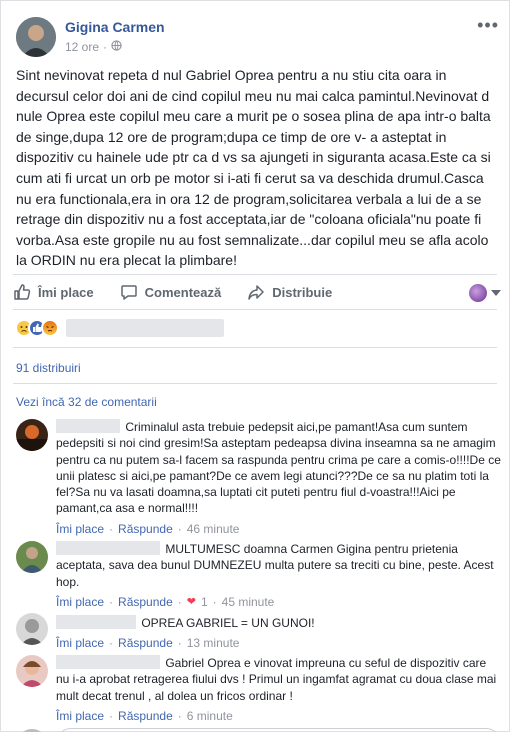 This screenshot has width=510, height=732. I want to click on chevron-down-icon, so click(496, 293).